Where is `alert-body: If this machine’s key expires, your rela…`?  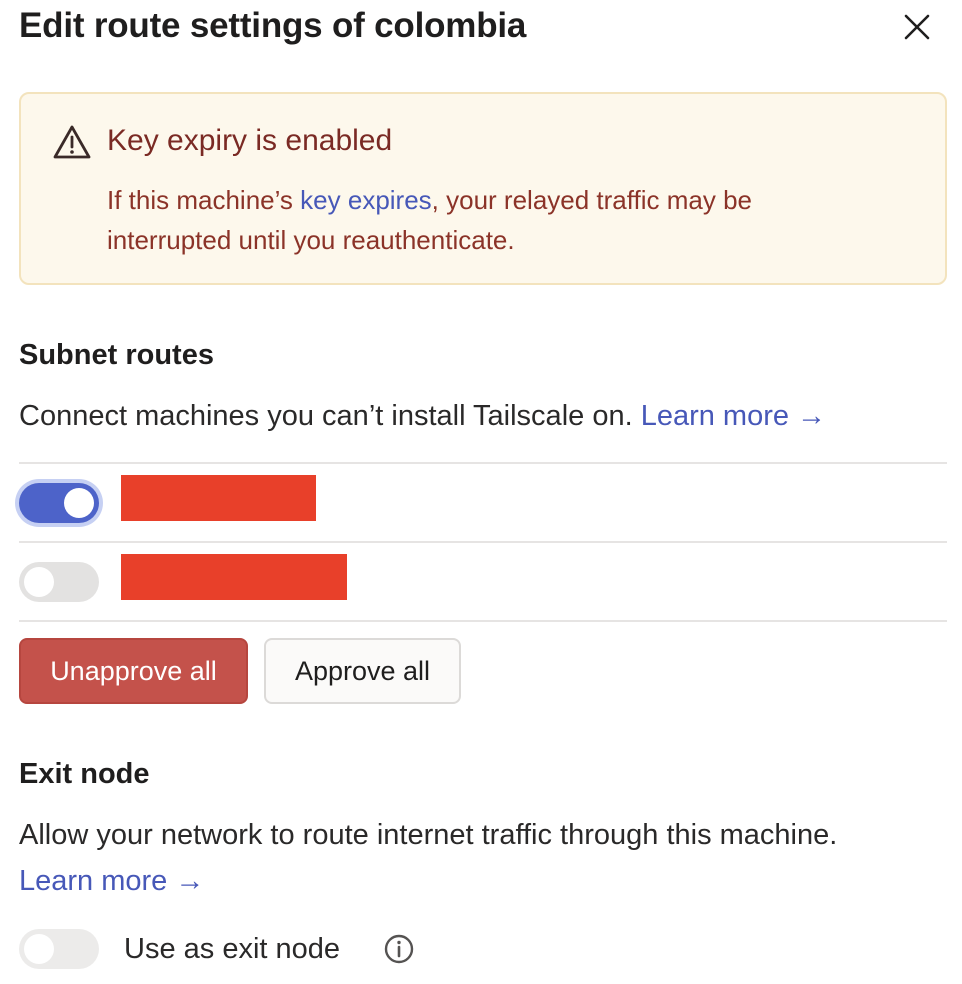
alert-body: If this machine’s key expires, your rela… is located at coordinates (487, 220).